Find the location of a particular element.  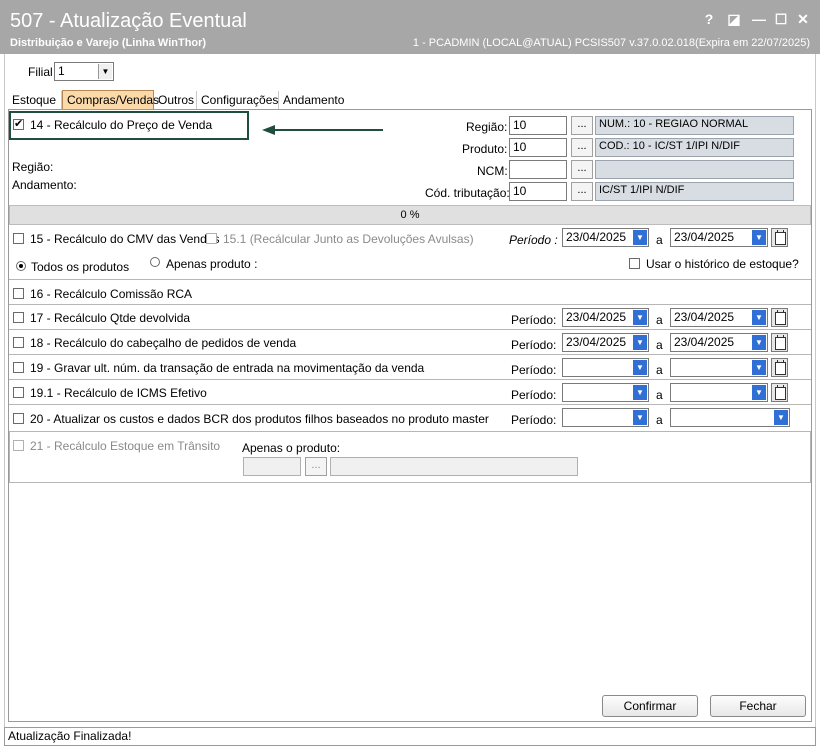

cod-tributacao-label: Cód. tributação: is located at coordinates (467, 193).